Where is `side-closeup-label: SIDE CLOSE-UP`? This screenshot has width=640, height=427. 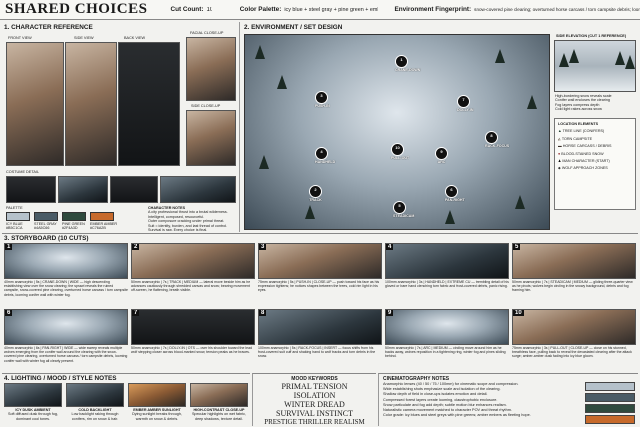
side-closeup-label: SIDE CLOSE-UP is located at coordinates (206, 106).